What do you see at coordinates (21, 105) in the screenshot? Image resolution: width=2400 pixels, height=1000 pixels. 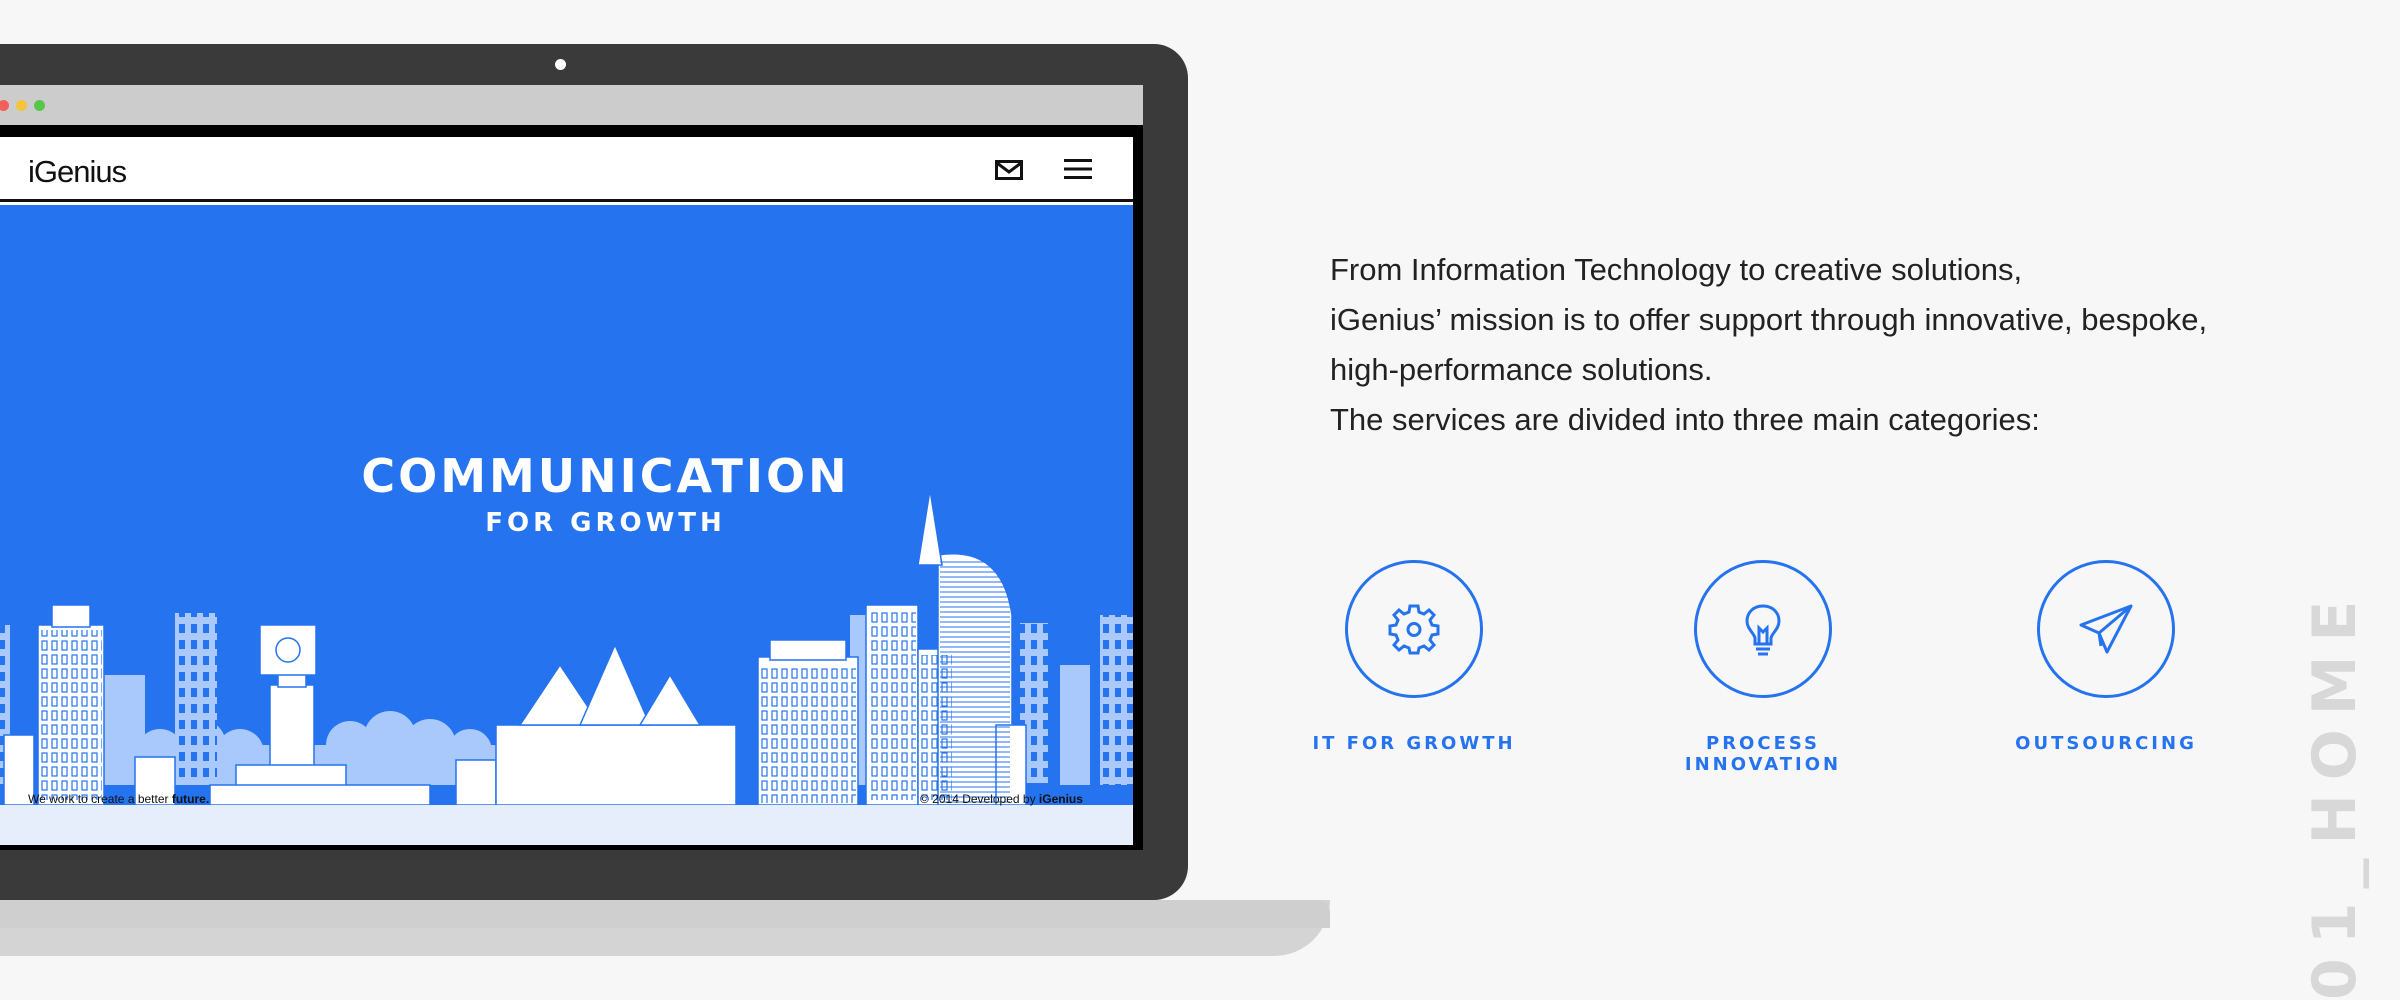 I see `window-minimize-button` at bounding box center [21, 105].